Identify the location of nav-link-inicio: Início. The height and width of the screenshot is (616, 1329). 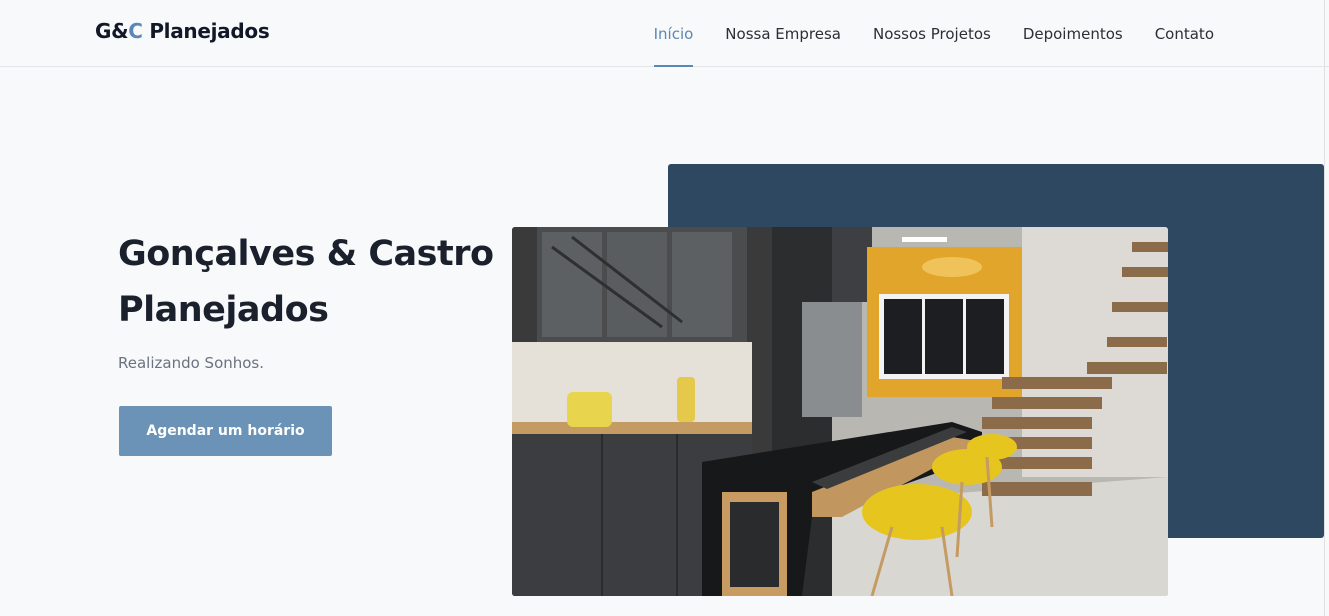
(673, 33).